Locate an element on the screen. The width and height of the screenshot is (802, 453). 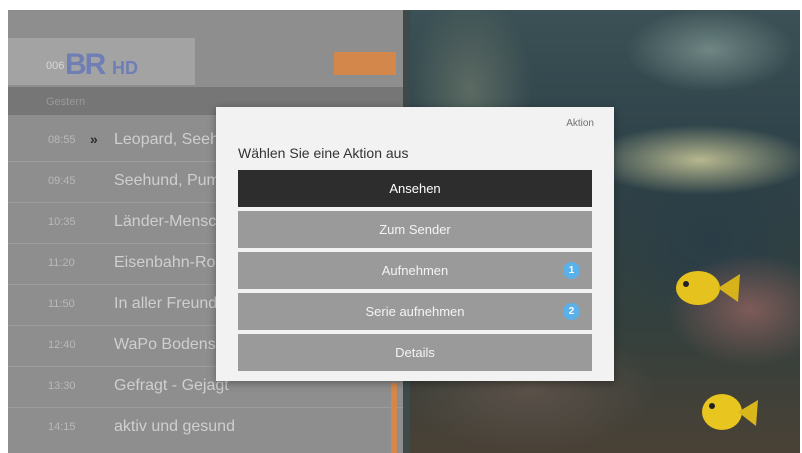
shortcut-badge-2: 2 is located at coordinates (571, 311).